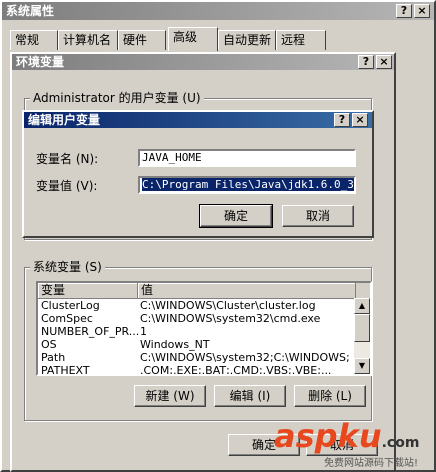 This screenshot has width=436, height=472. Describe the element at coordinates (204, 305) in the screenshot. I see `table-row: ClusterLog C:\WINDOWS\Cluster\cluster.log` at that location.